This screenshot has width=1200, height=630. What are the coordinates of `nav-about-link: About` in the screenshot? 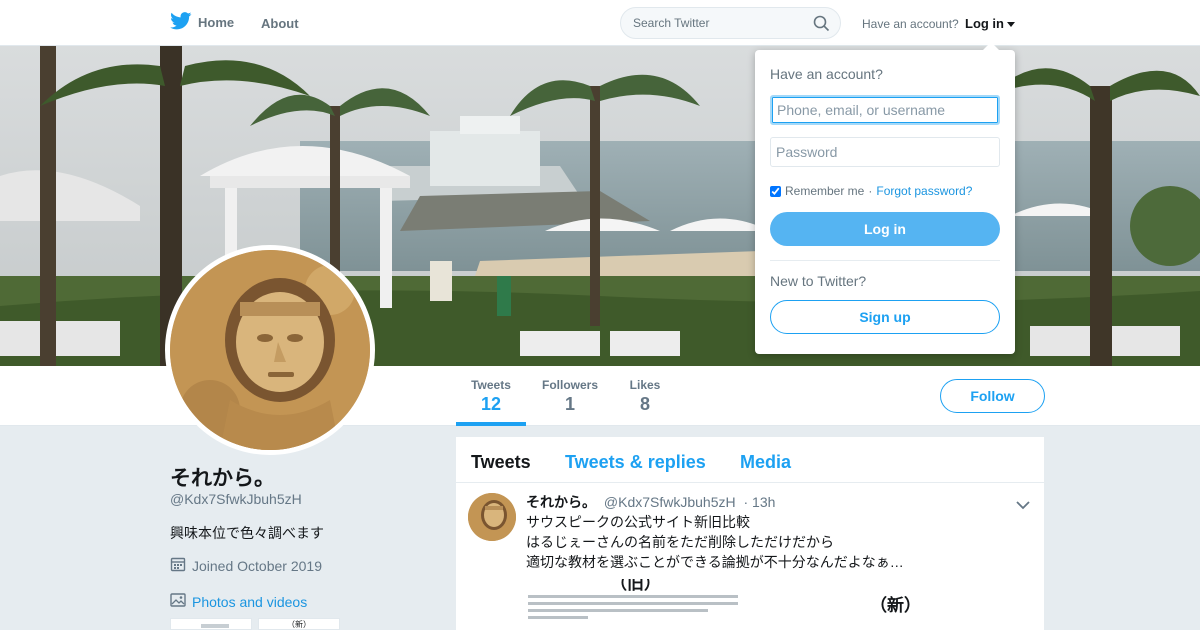 It's located at (280, 23).